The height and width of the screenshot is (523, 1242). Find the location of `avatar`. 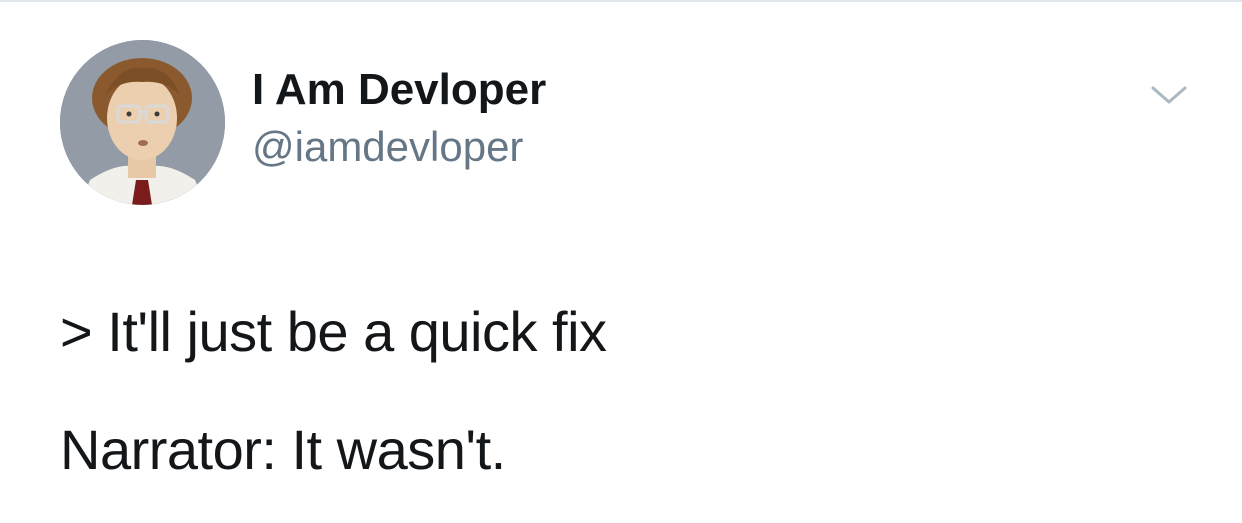

avatar is located at coordinates (142, 122).